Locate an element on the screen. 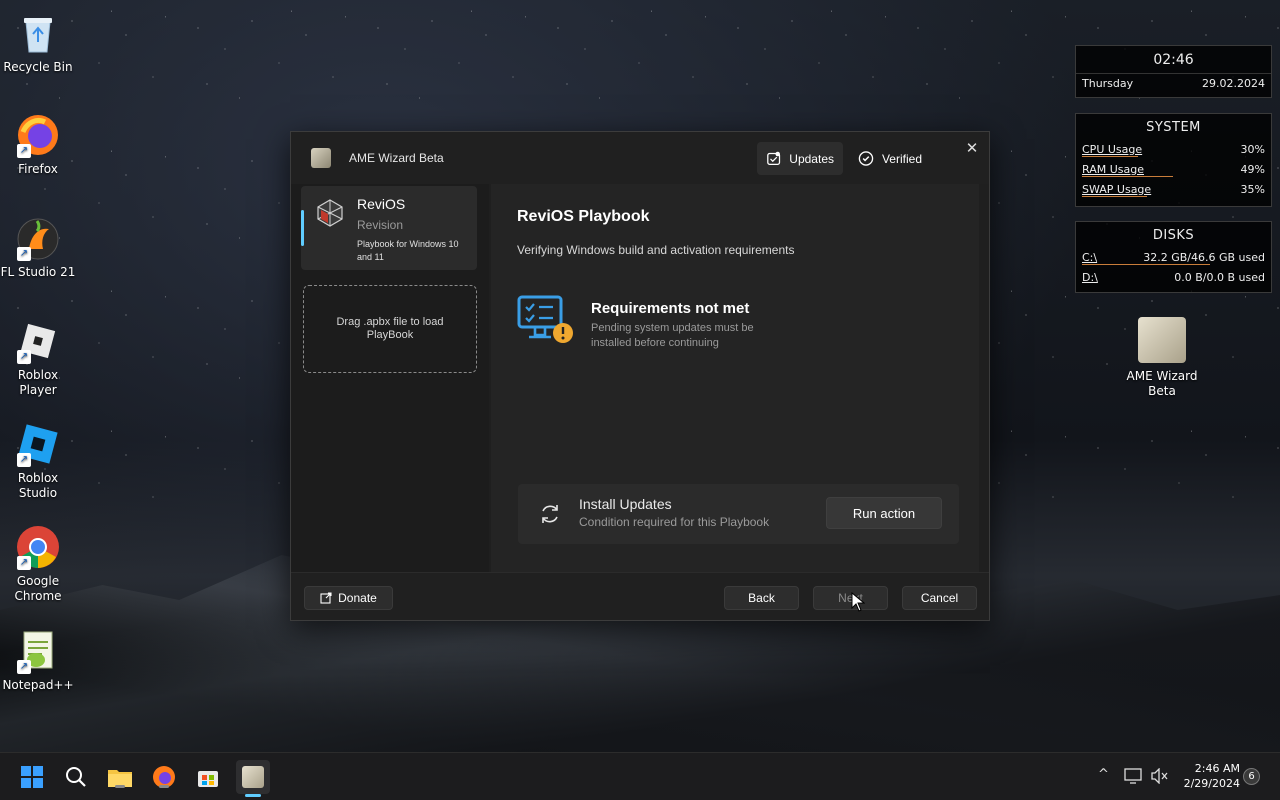  revios-logo-icon is located at coordinates (330, 213).